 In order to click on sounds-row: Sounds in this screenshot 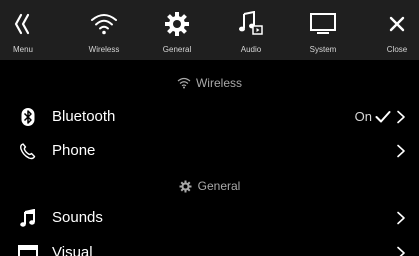, I will do `click(209, 218)`.